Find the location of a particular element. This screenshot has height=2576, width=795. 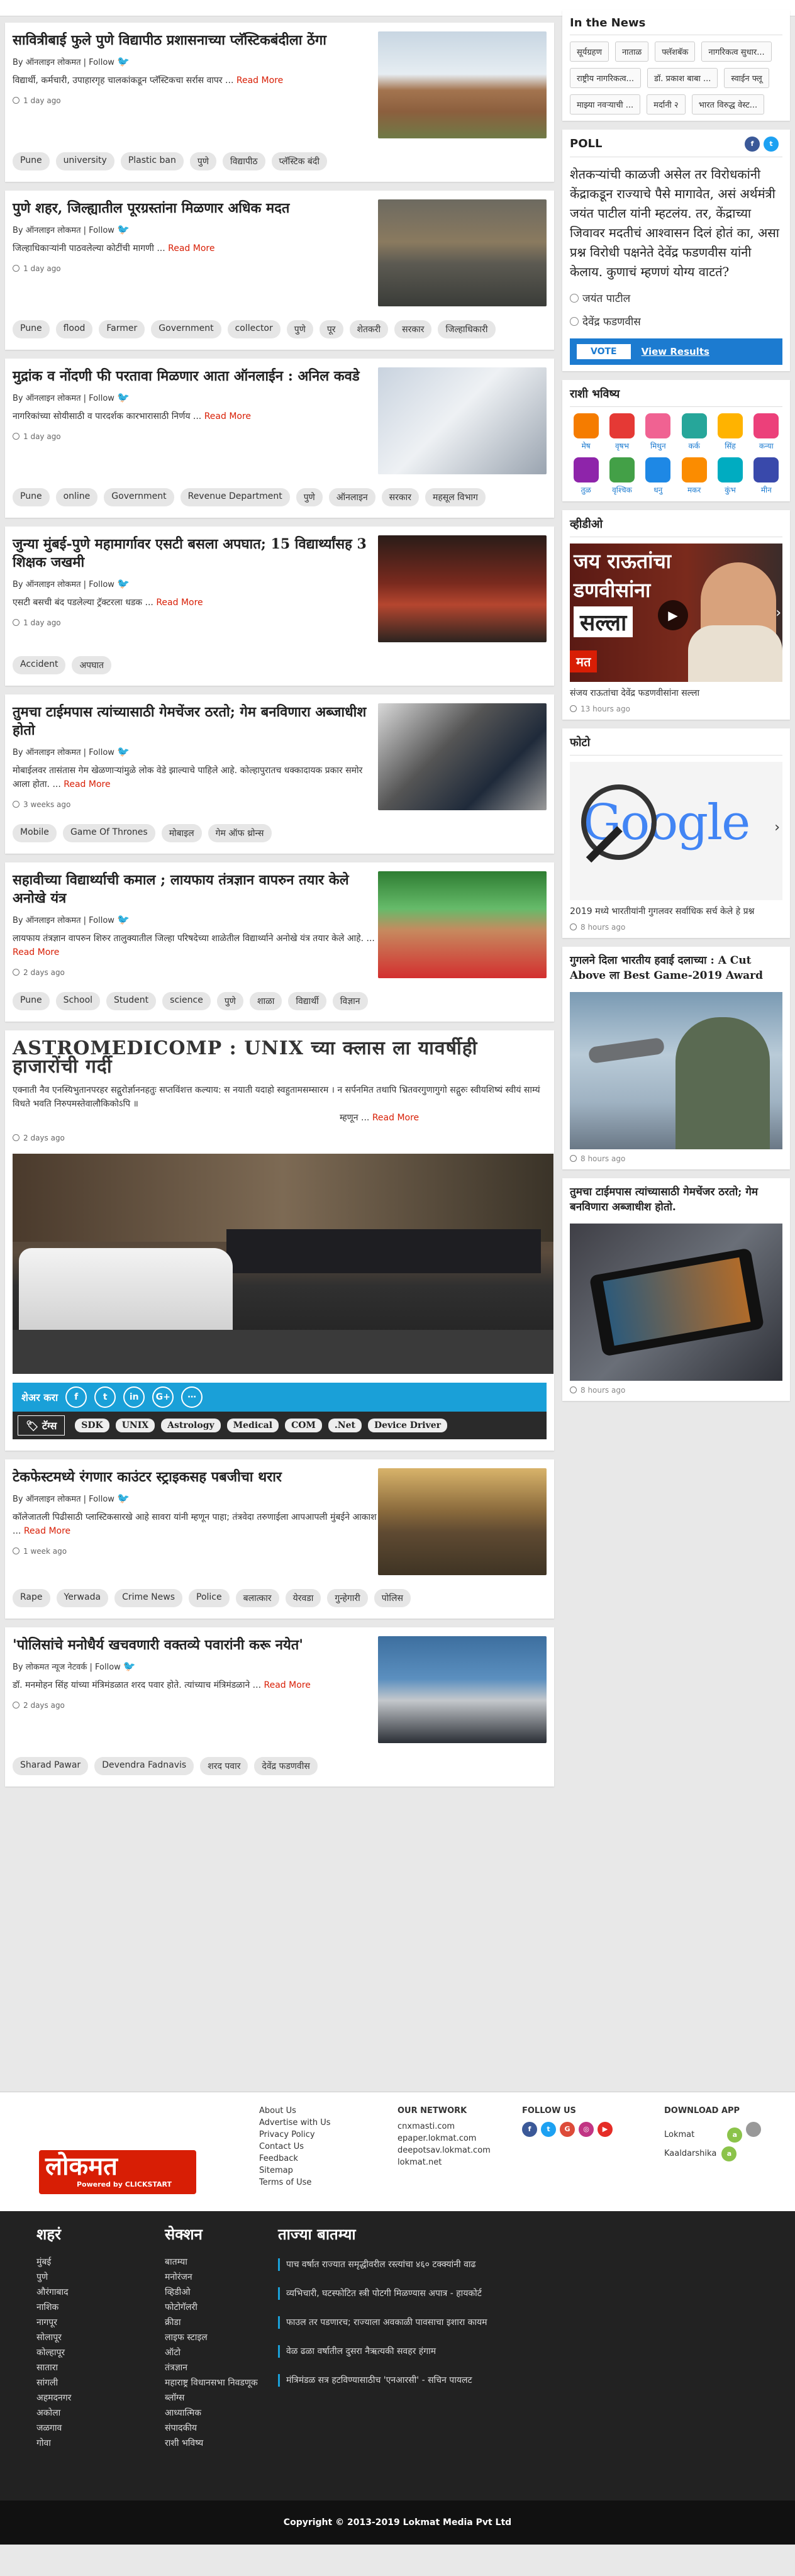

tag-chip: Farmer is located at coordinates (122, 329).